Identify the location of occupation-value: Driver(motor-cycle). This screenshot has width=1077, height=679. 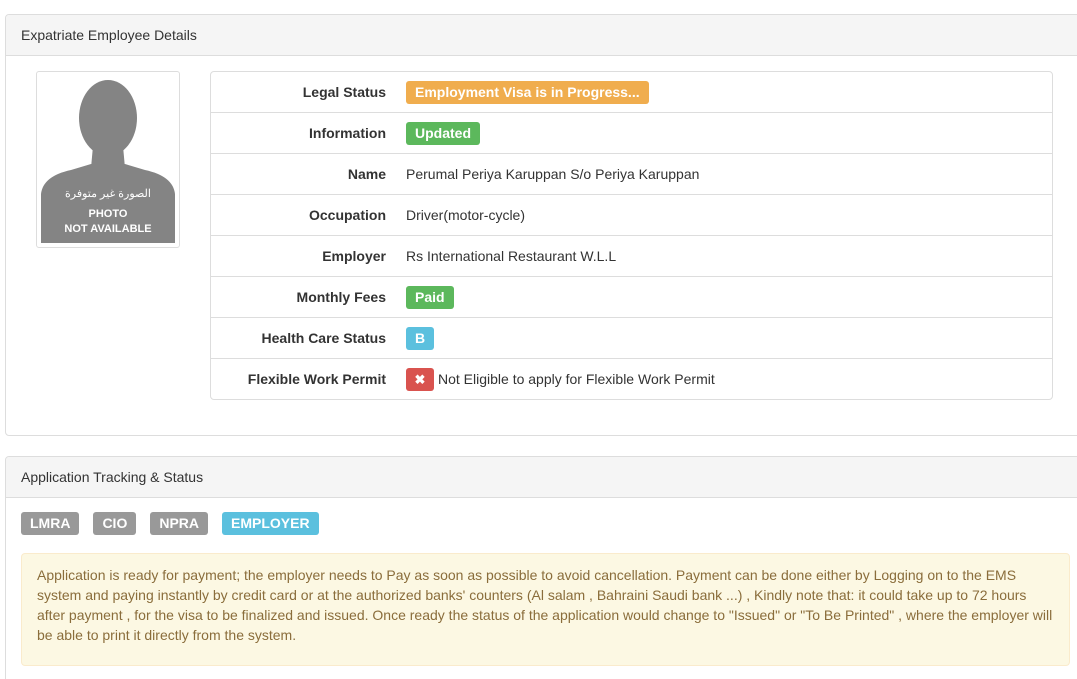
(465, 215).